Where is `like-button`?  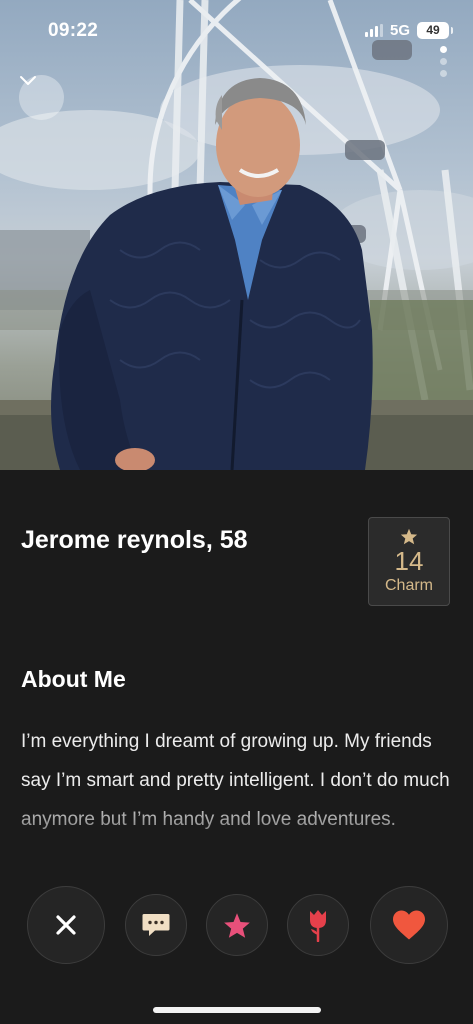 like-button is located at coordinates (409, 925).